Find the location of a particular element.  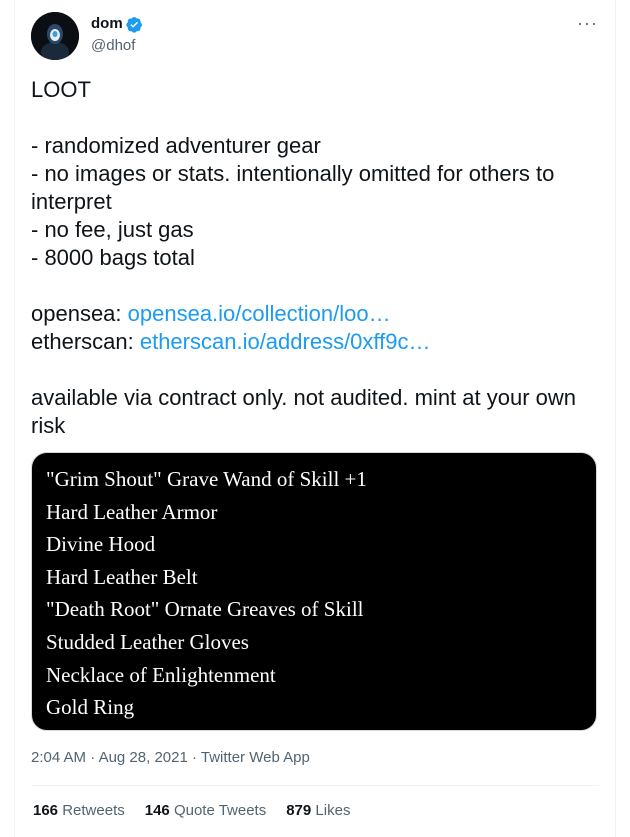

bullet-3: - no fee, just gas is located at coordinates (112, 229).